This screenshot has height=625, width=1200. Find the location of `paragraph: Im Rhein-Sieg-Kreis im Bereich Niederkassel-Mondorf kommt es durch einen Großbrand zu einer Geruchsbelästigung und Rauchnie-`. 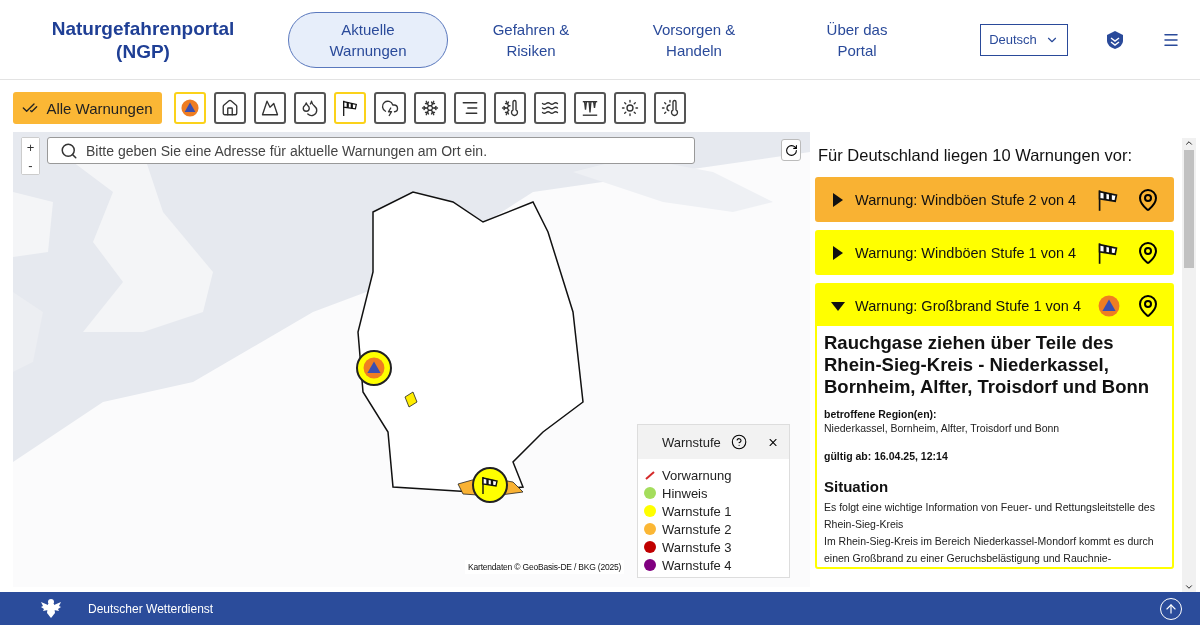

paragraph: Im Rhein-Sieg-Kreis im Bereich Niederkassel-Mondorf kommt es durch einen Großbrand zu einer Geruchsbelästigung und Rauchnie- is located at coordinates (989, 550).